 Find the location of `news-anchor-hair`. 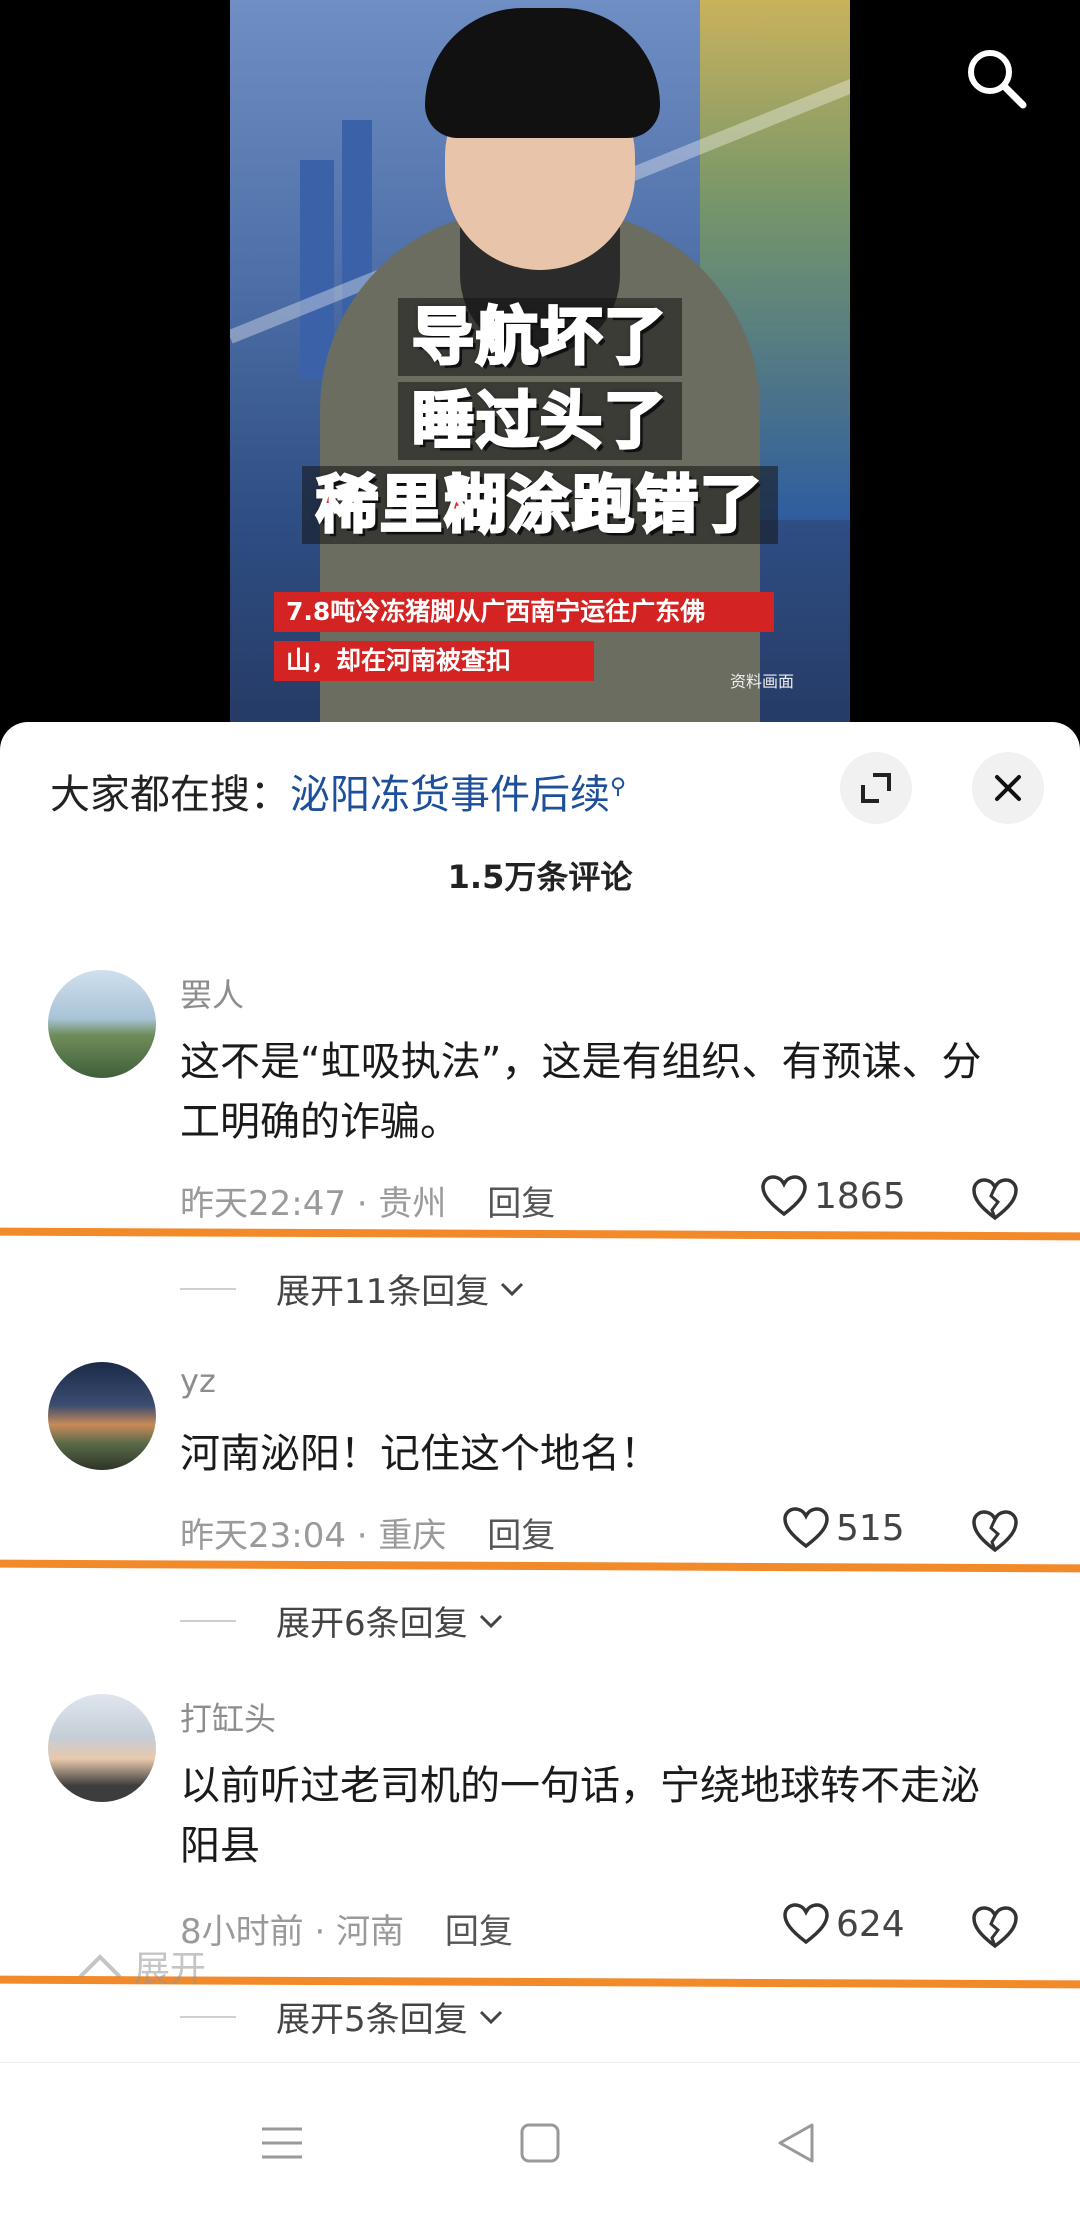

news-anchor-hair is located at coordinates (542, 73).